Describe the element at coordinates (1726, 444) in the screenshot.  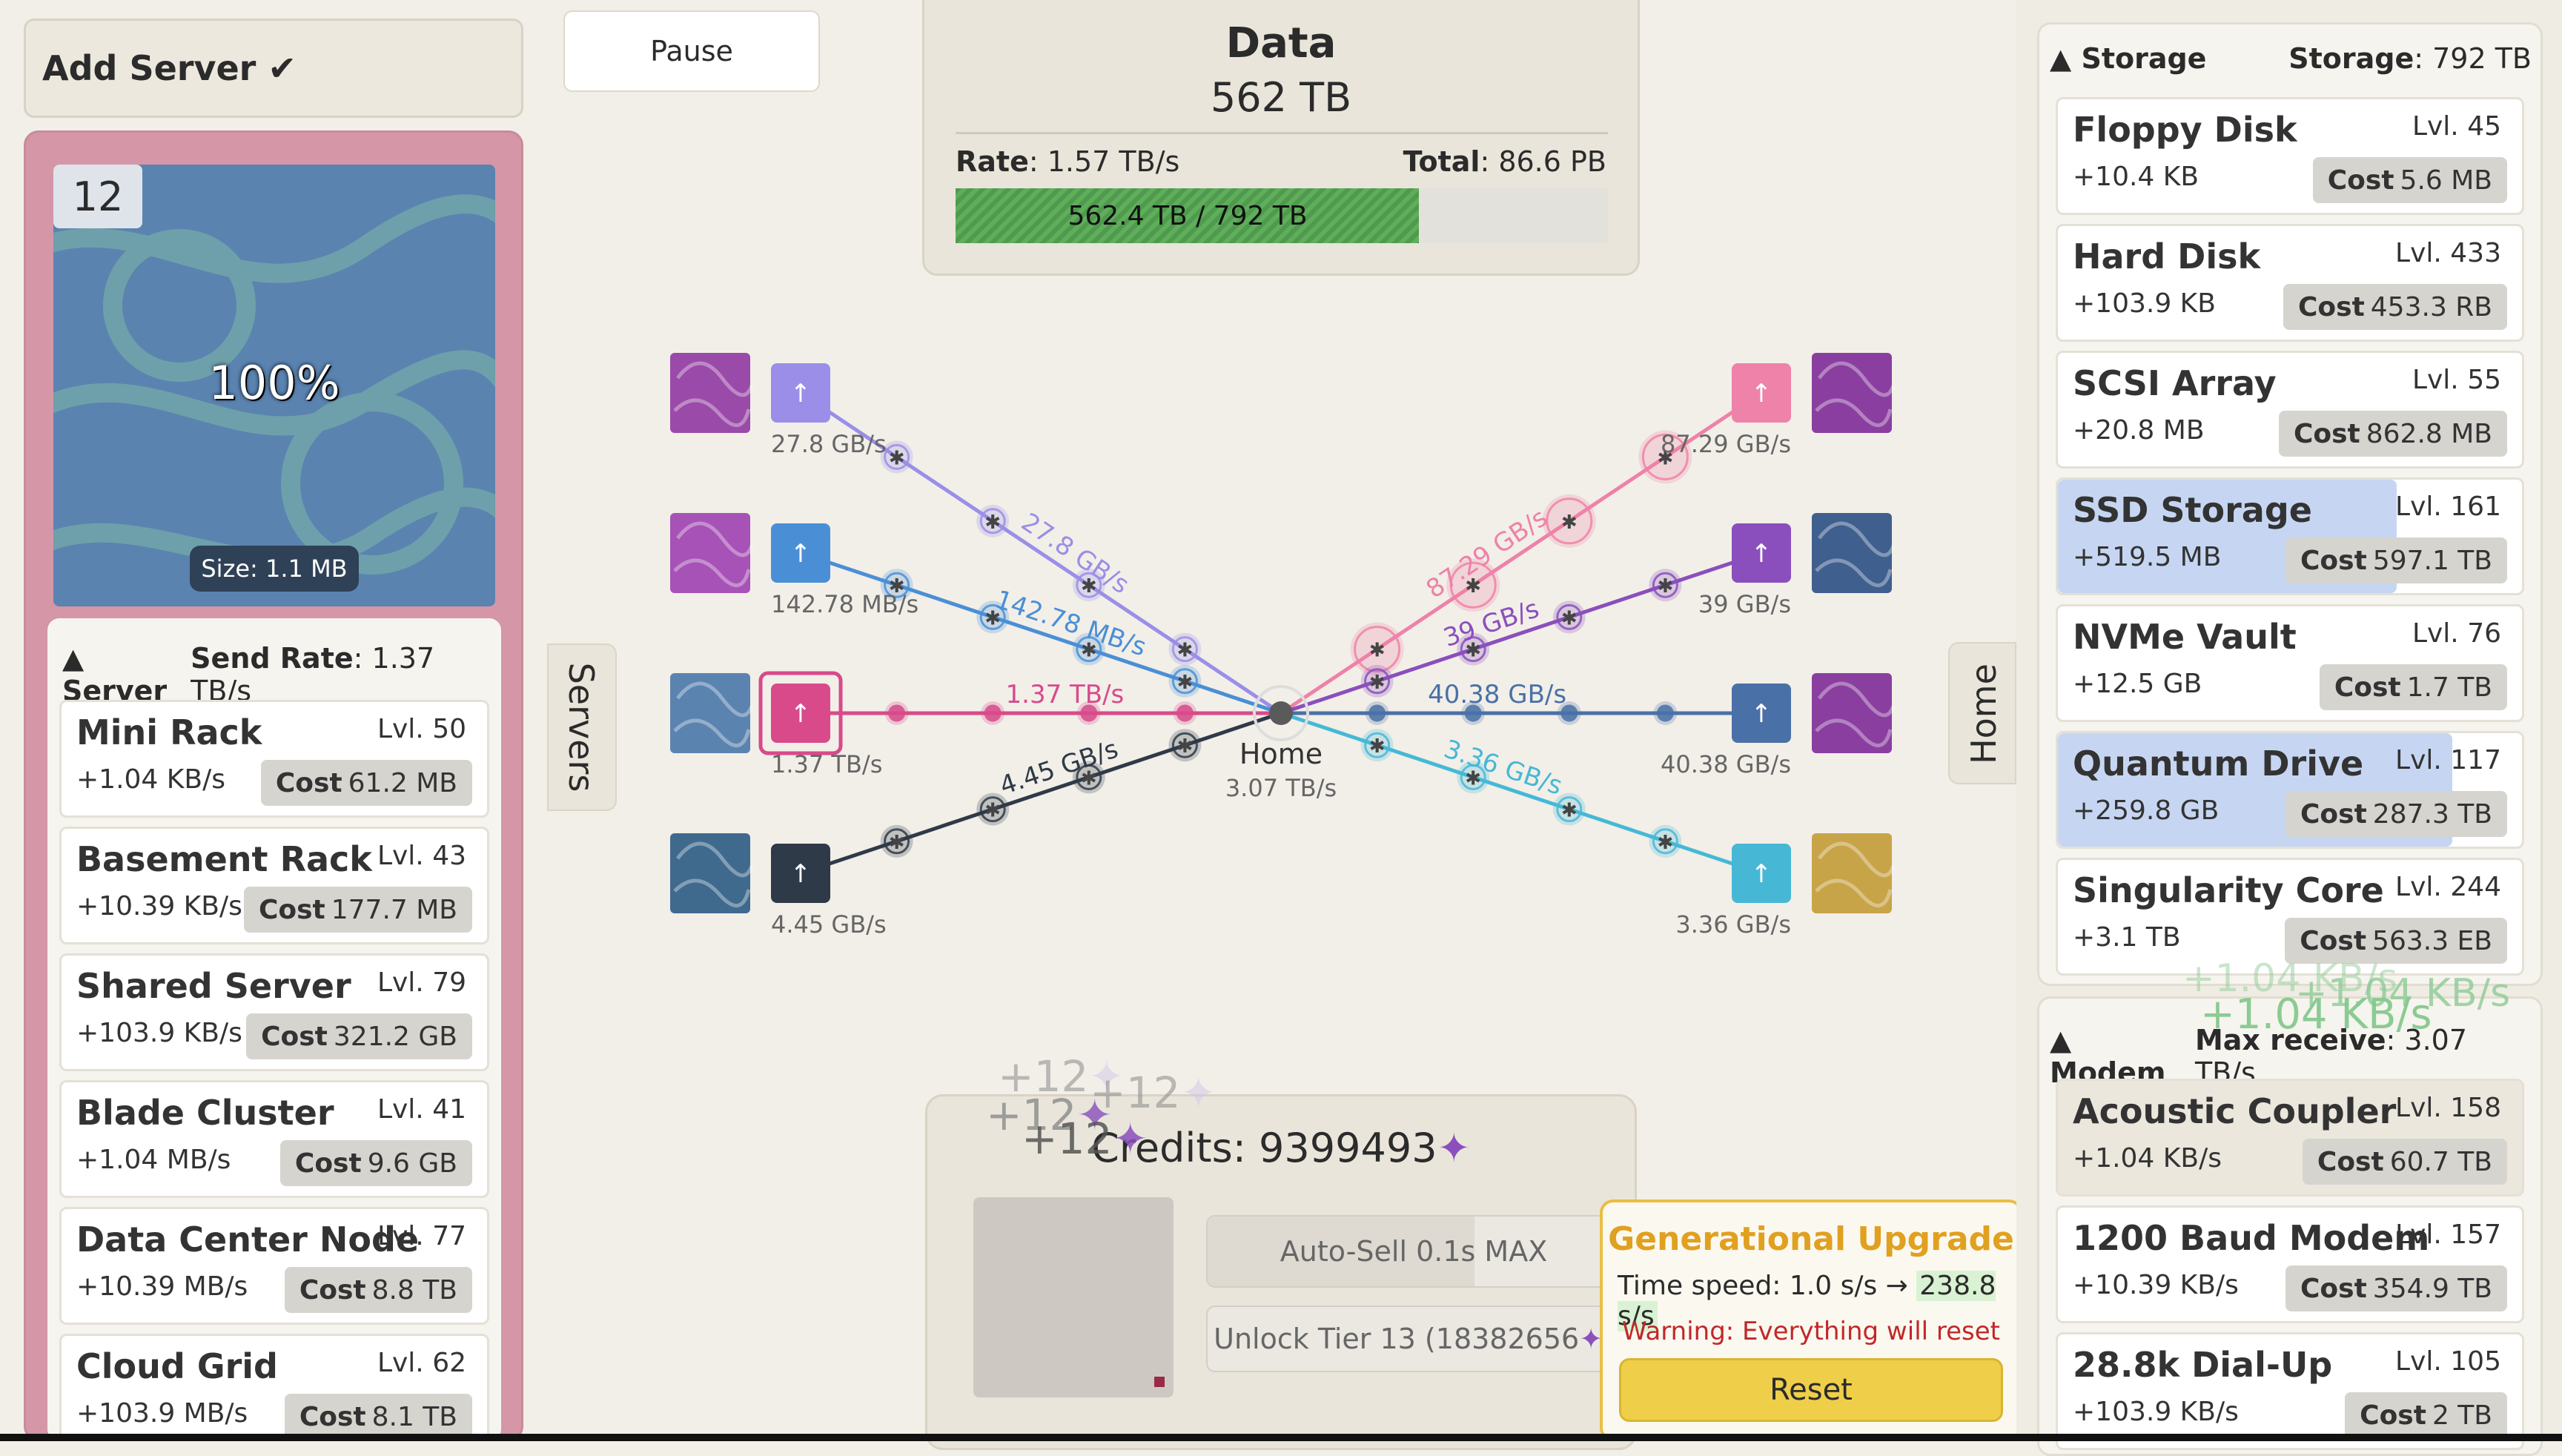
I see `node-rate: 87.29 GB/s` at that location.